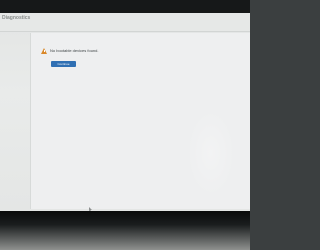  I want to click on screen-glare, so click(211, 153).